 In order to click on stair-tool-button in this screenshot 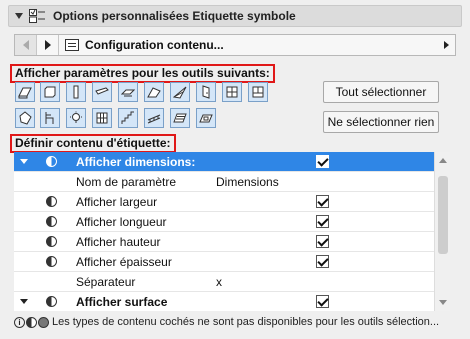, I will do `click(128, 118)`.